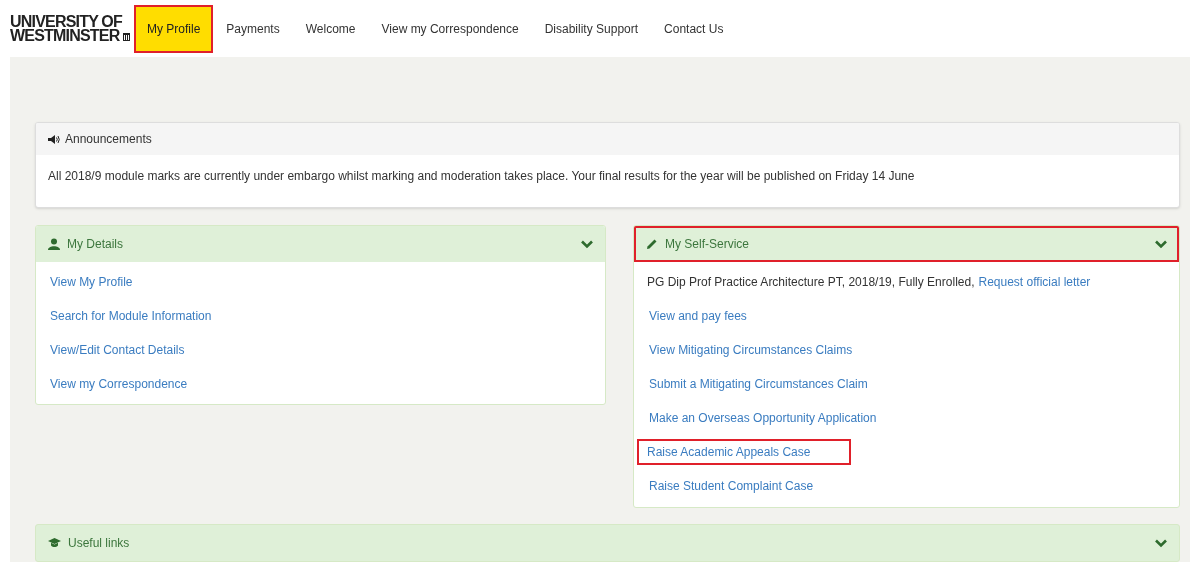 The image size is (1190, 562). I want to click on graduation-cap-icon, so click(54, 543).